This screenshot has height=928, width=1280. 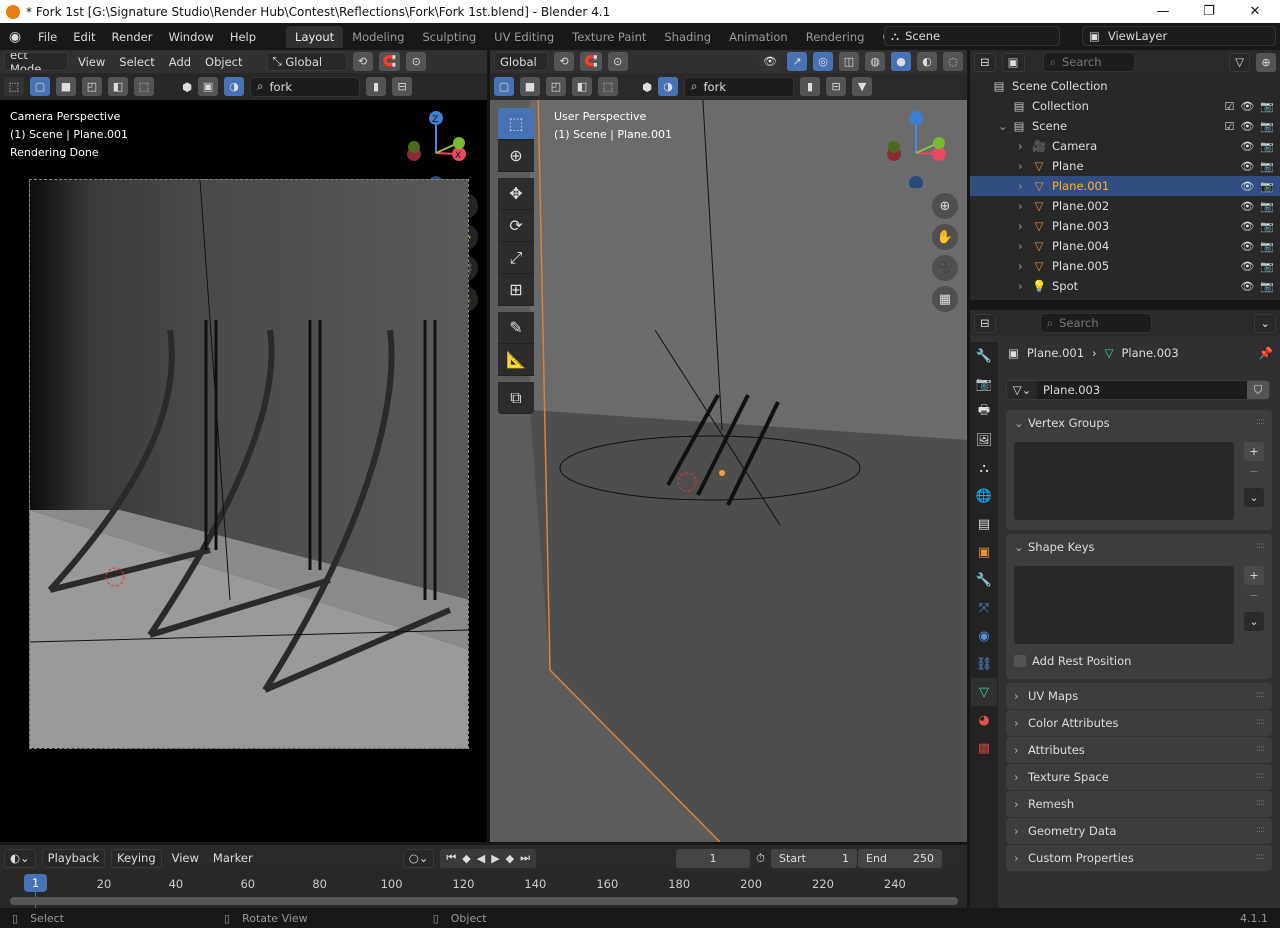 I want to click on keying-menu: Keying, so click(x=136, y=858).